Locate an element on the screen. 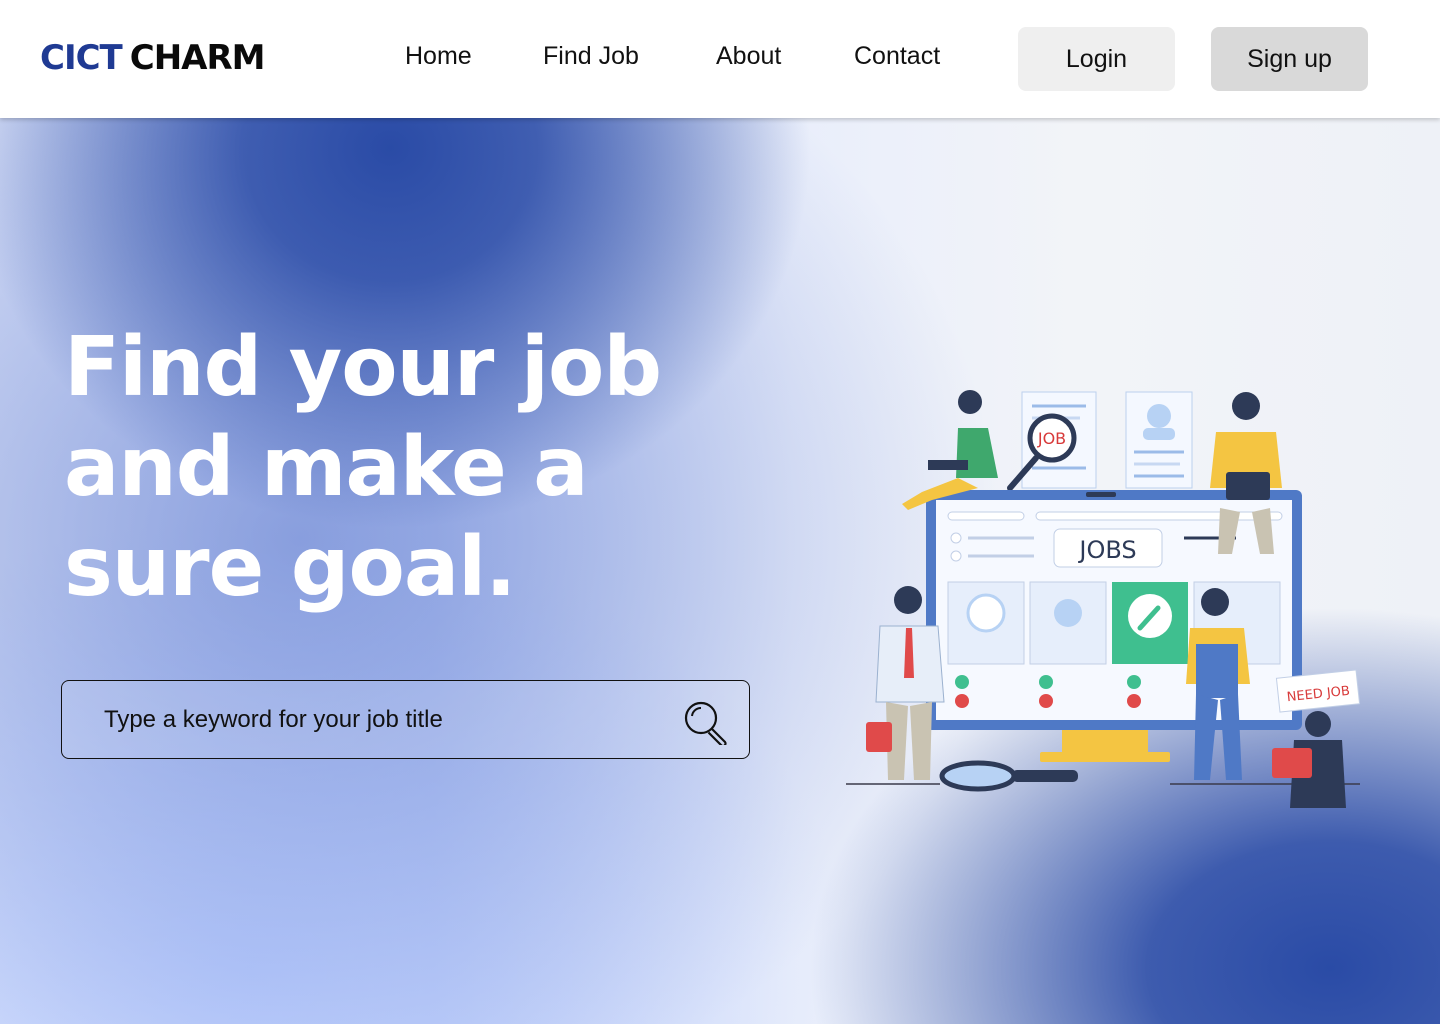 The height and width of the screenshot is (1024, 1440). login-button: Login is located at coordinates (1096, 59).